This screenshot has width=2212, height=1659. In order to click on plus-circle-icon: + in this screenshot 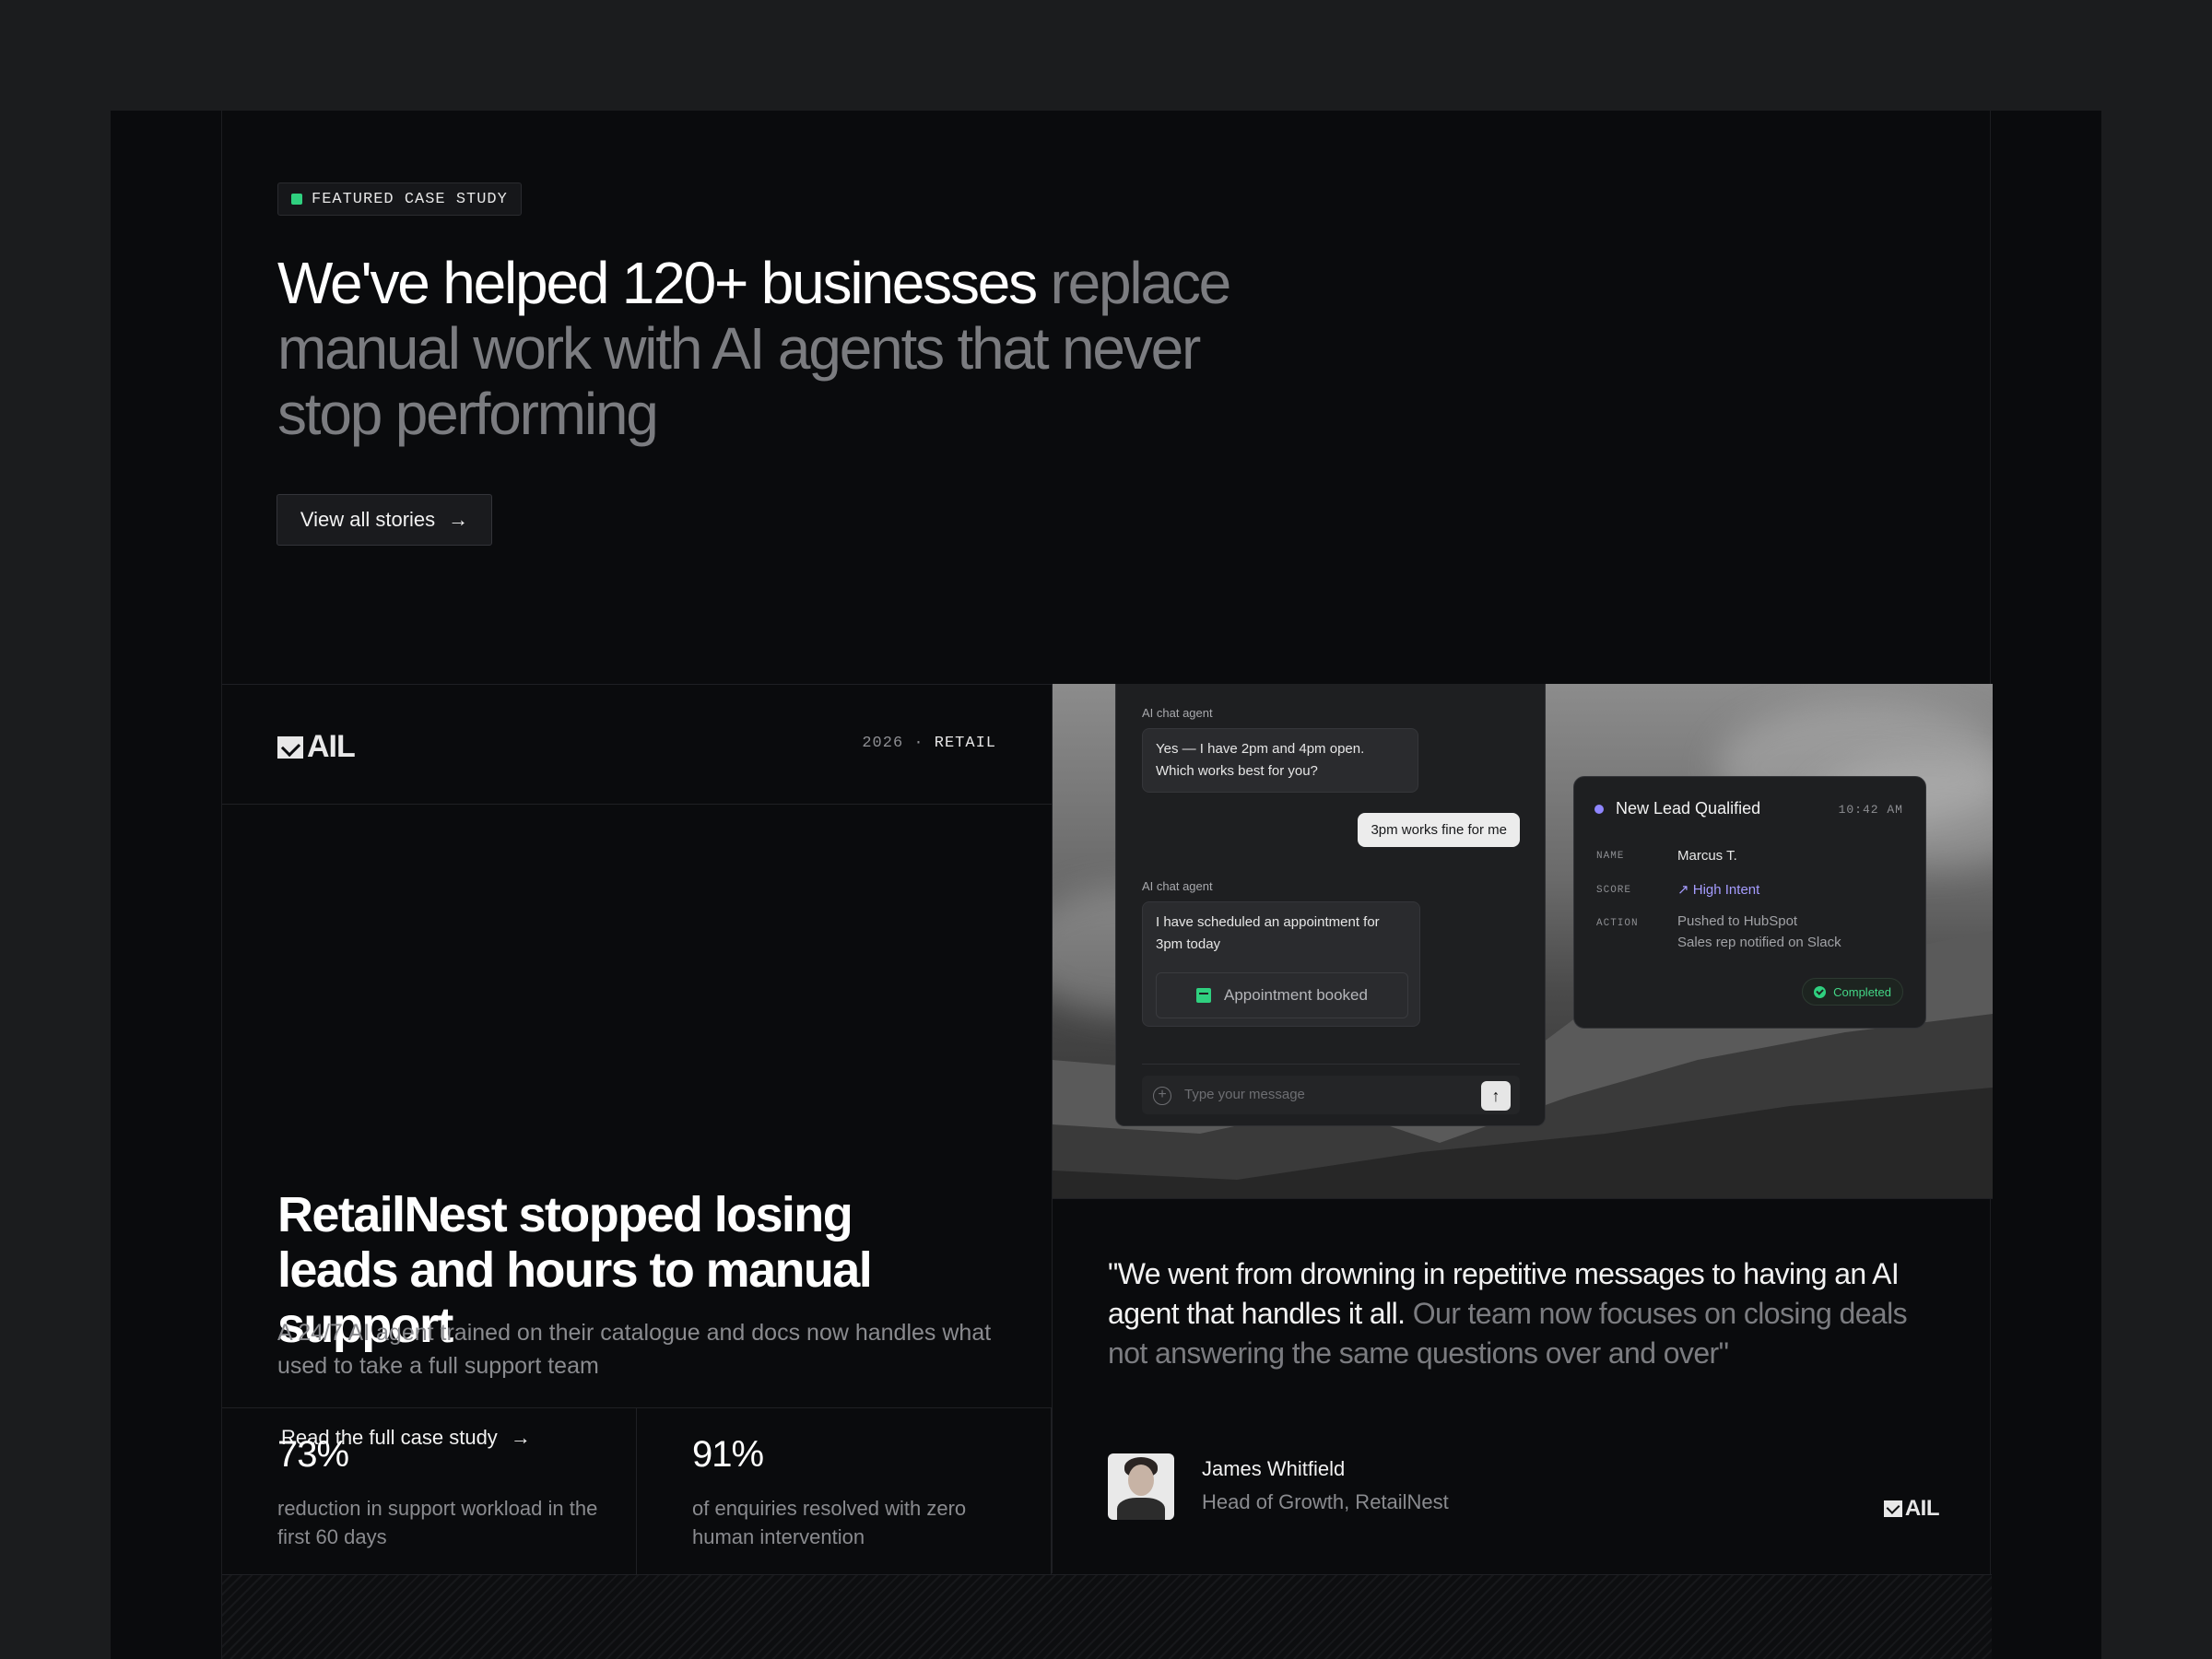, I will do `click(1162, 1096)`.